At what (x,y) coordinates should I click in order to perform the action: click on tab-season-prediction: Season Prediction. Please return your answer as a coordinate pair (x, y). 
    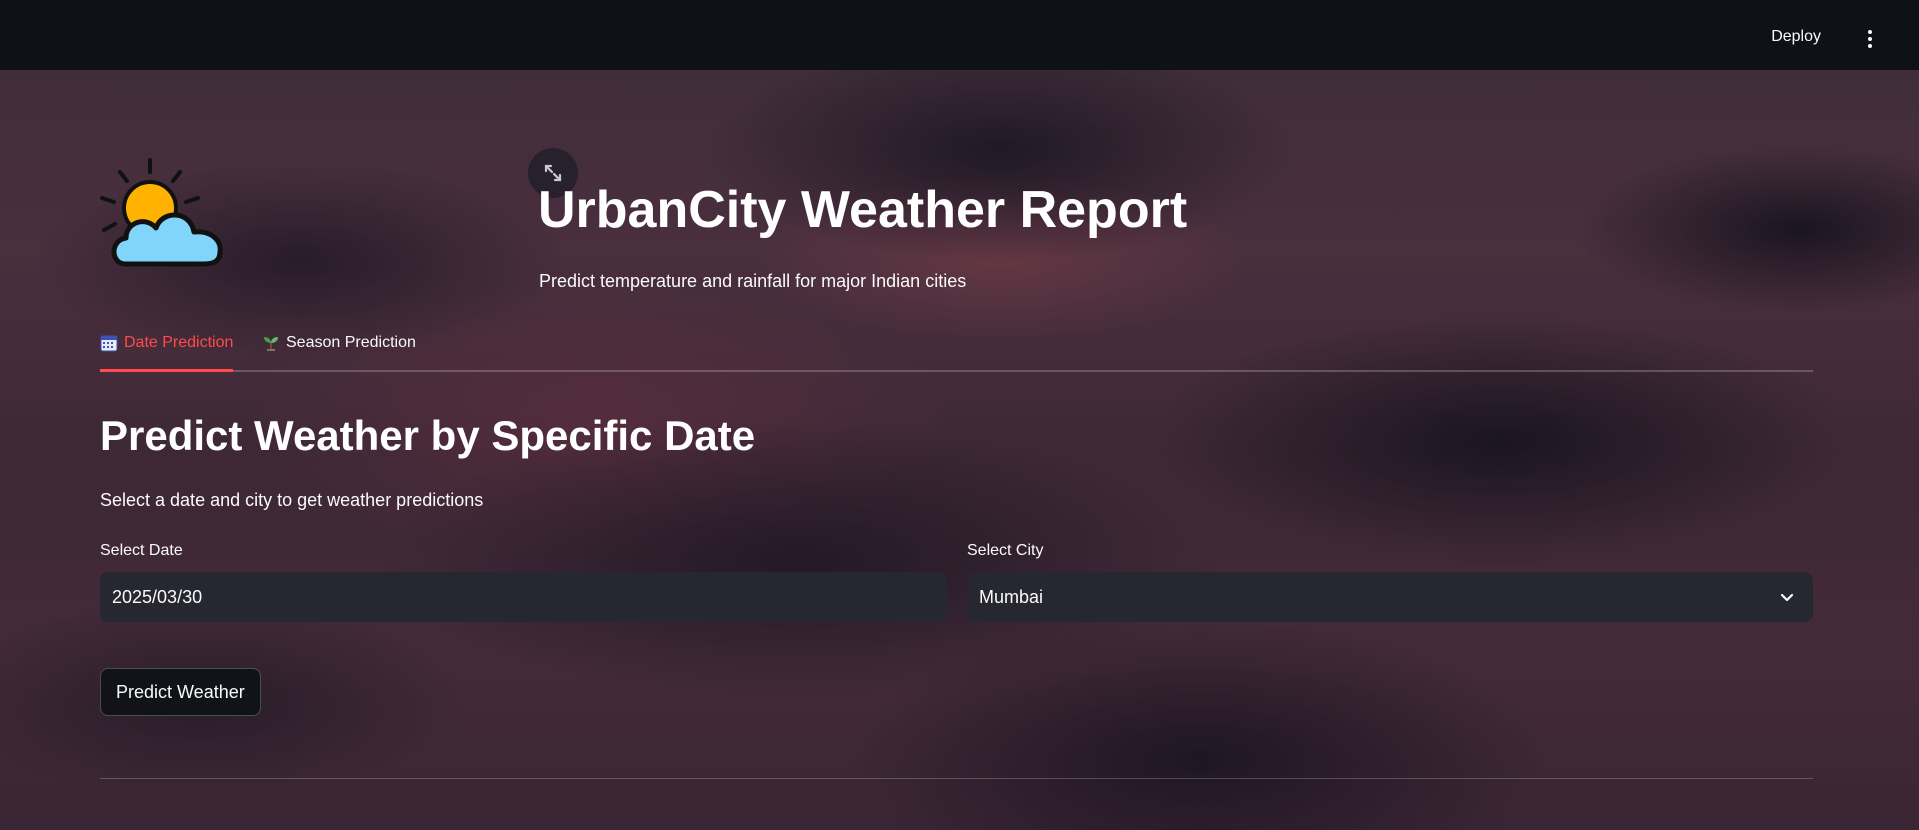
    Looking at the image, I should click on (339, 349).